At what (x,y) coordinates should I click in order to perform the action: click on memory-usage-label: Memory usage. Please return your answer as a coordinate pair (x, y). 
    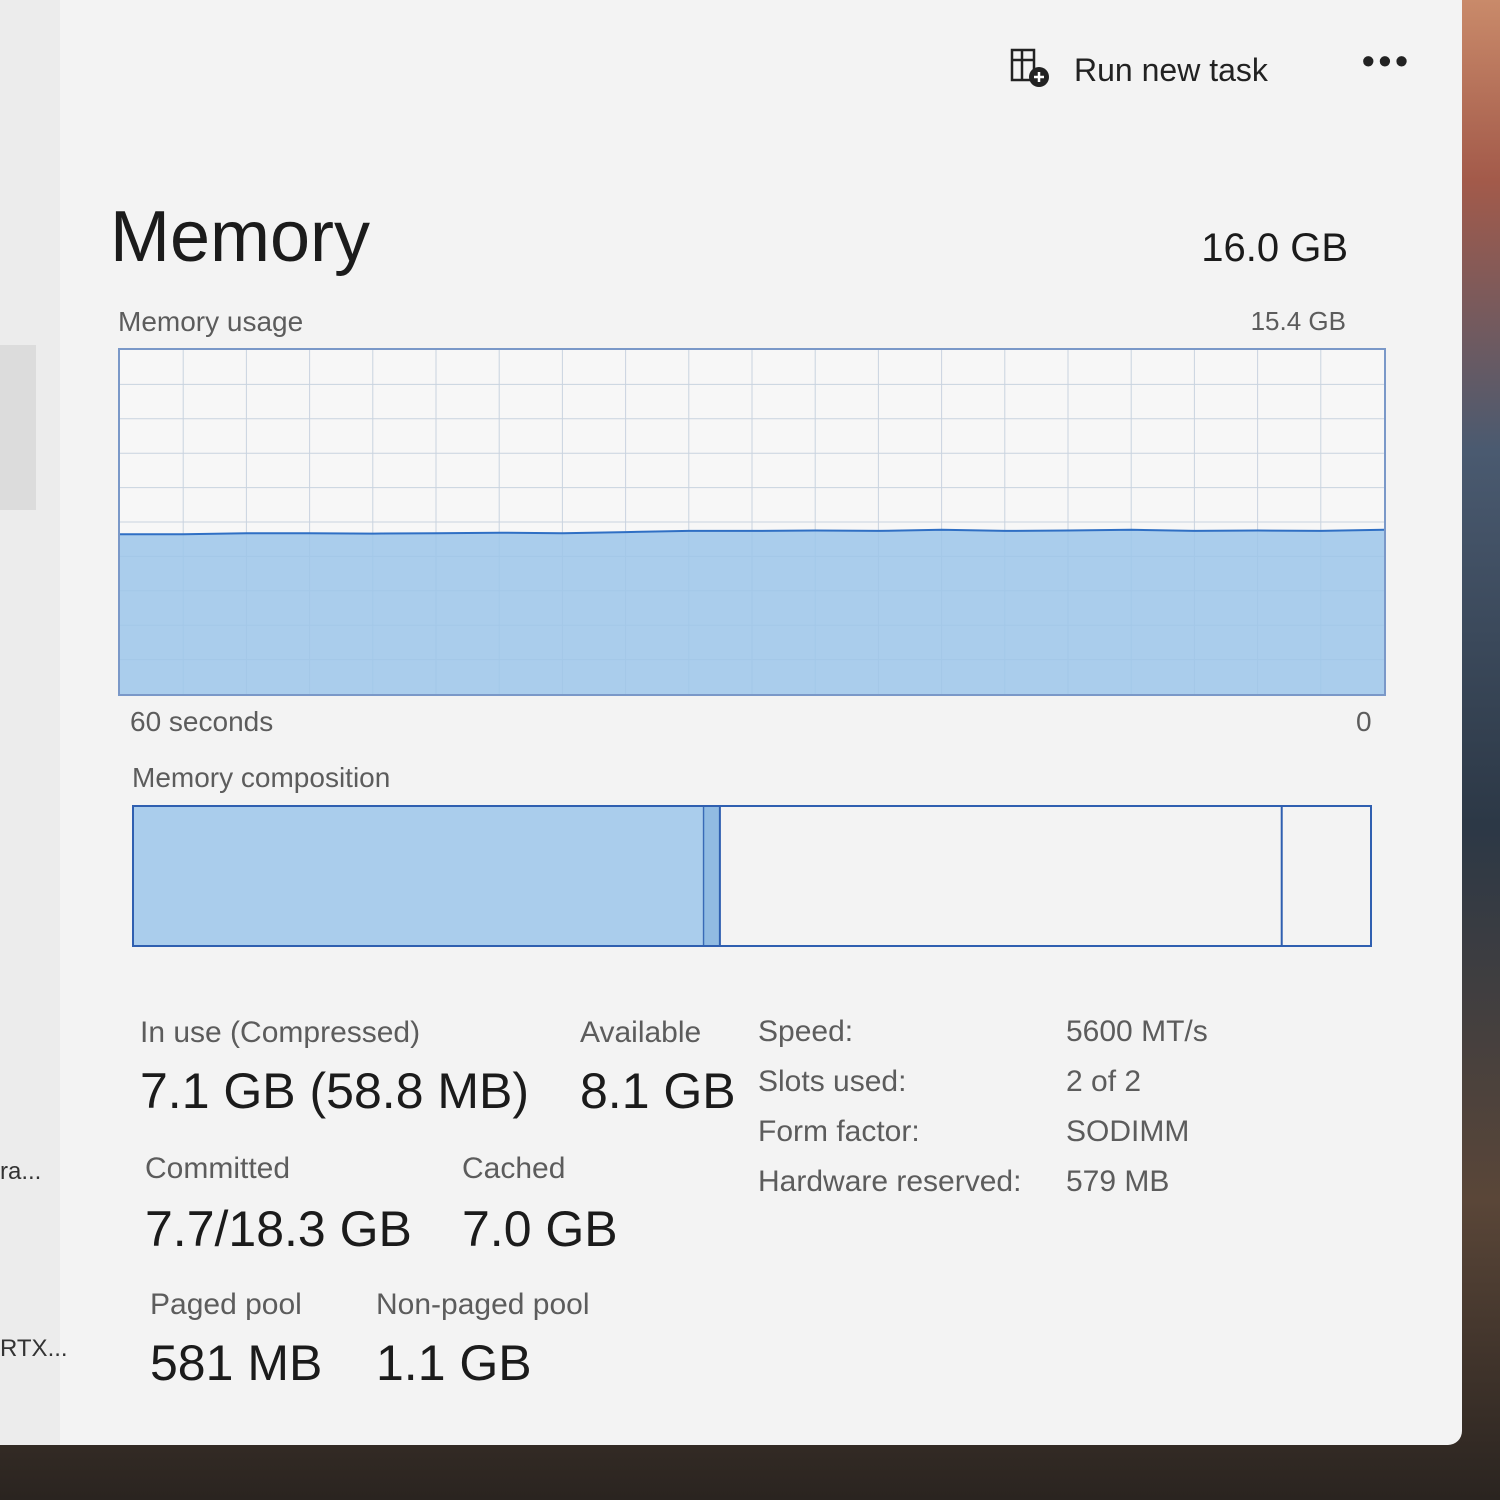
    Looking at the image, I should click on (211, 321).